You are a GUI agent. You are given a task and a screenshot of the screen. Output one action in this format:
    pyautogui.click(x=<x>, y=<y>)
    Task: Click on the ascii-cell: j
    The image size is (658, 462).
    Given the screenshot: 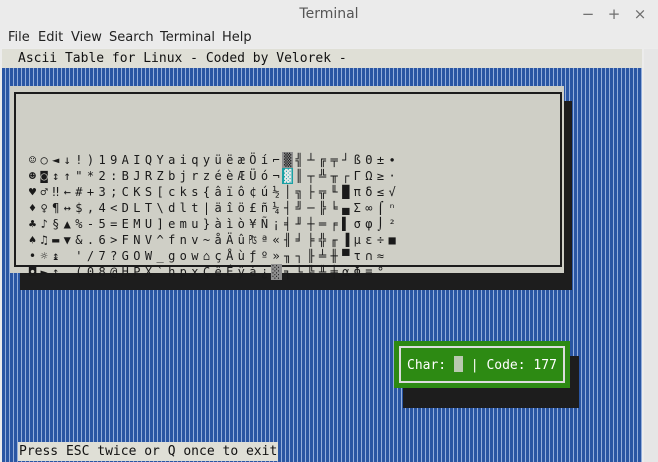 What is the action you would take?
    pyautogui.click(x=183, y=176)
    